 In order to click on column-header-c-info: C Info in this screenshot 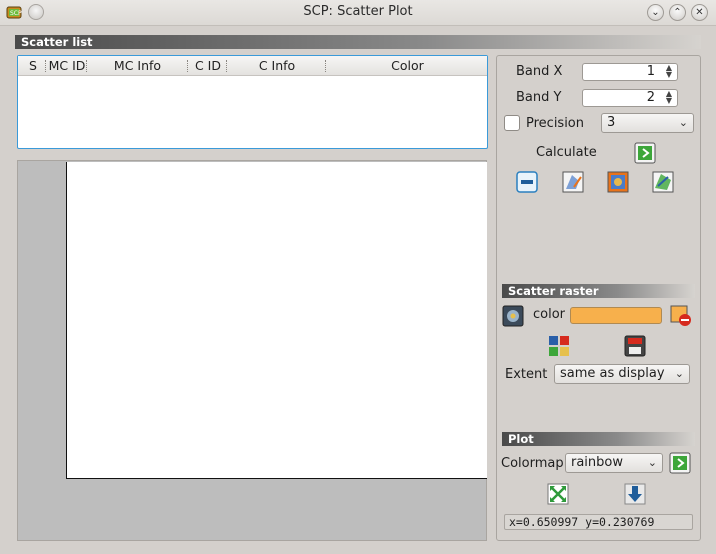, I will do `click(277, 65)`.